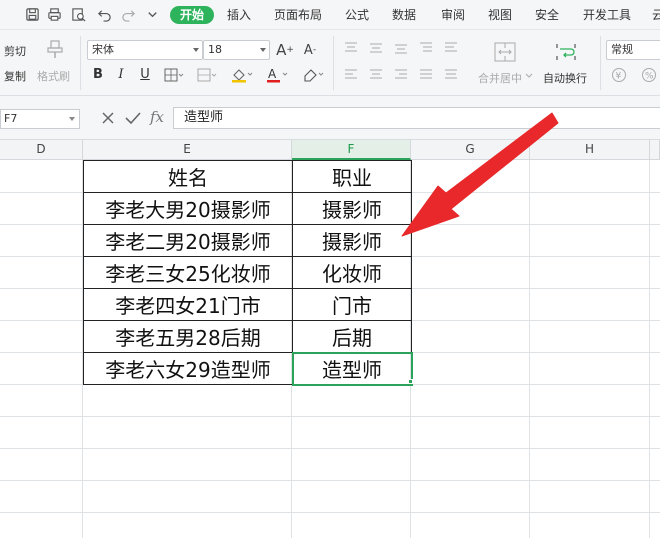  Describe the element at coordinates (357, 15) in the screenshot. I see `tab-formulas: 公式` at that location.